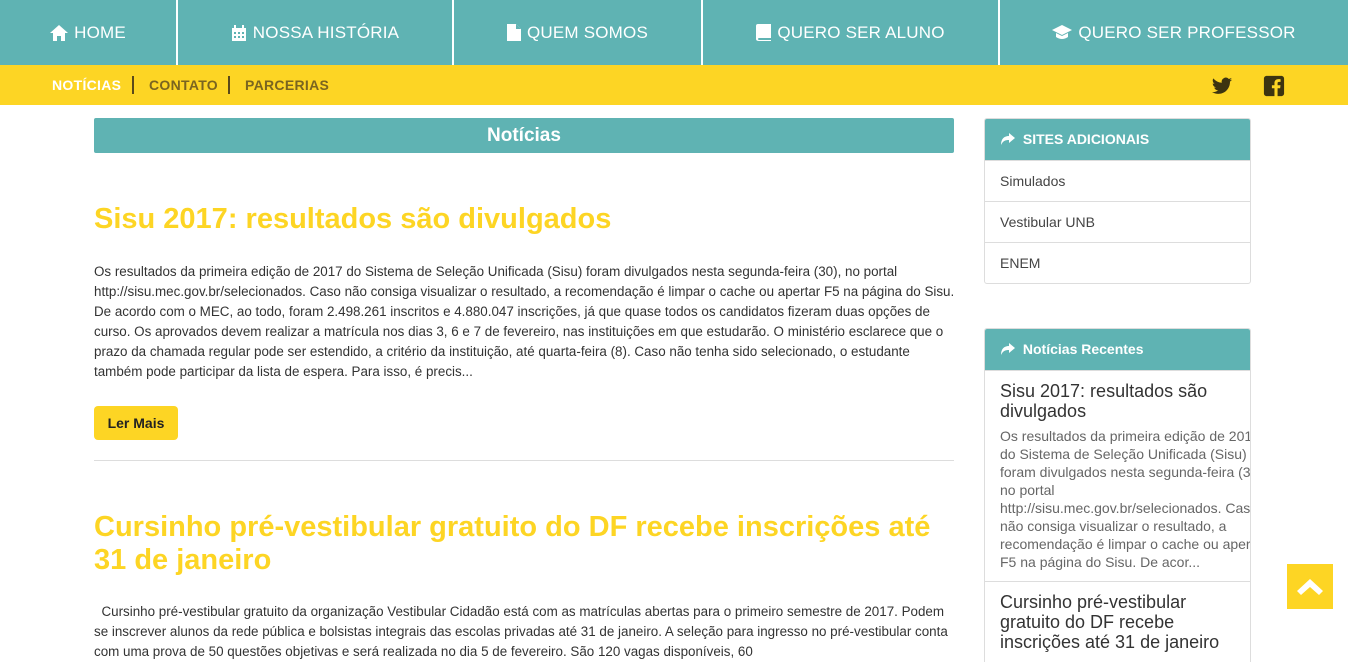  What do you see at coordinates (1083, 349) in the screenshot?
I see `noticias-recentes-title: Notícias Recentes` at bounding box center [1083, 349].